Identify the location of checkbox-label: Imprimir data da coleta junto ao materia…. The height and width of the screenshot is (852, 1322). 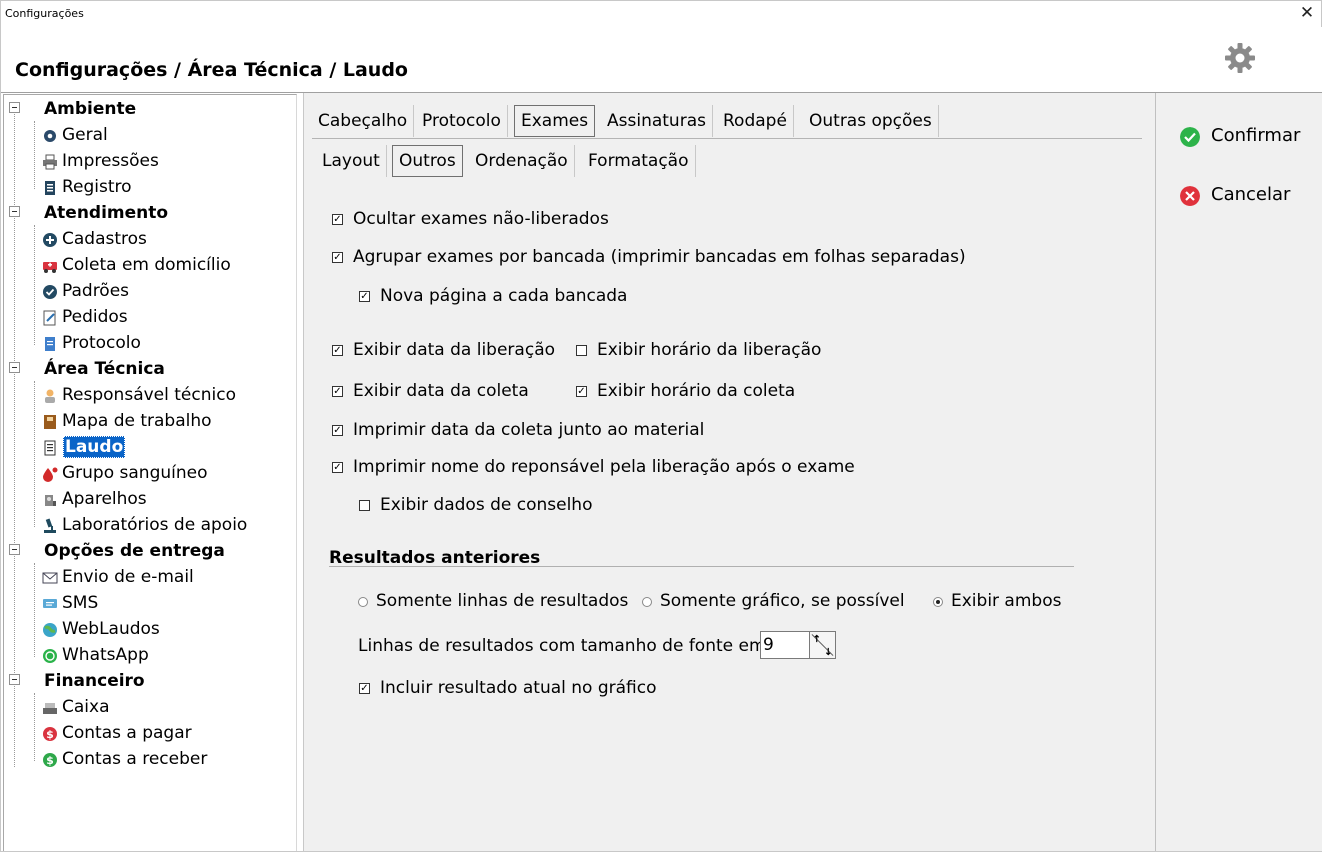
(529, 430).